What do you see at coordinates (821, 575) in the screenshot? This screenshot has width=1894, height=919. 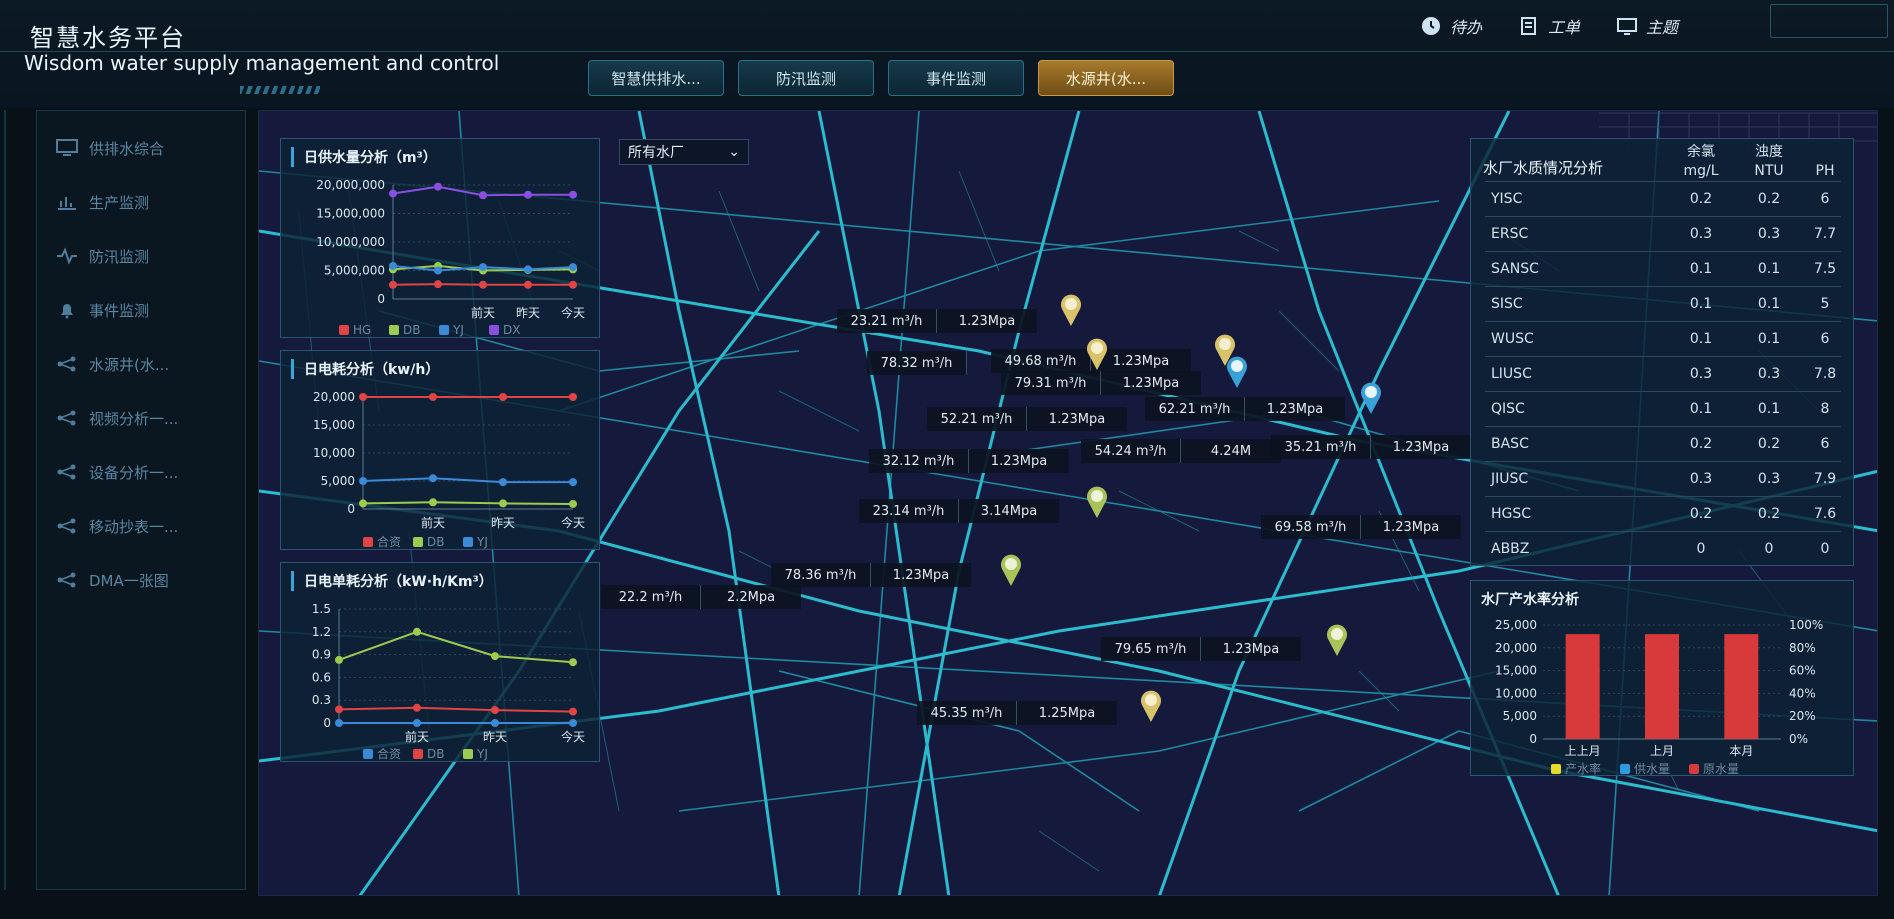 I see `tag-flow: 78.36 m³/h` at bounding box center [821, 575].